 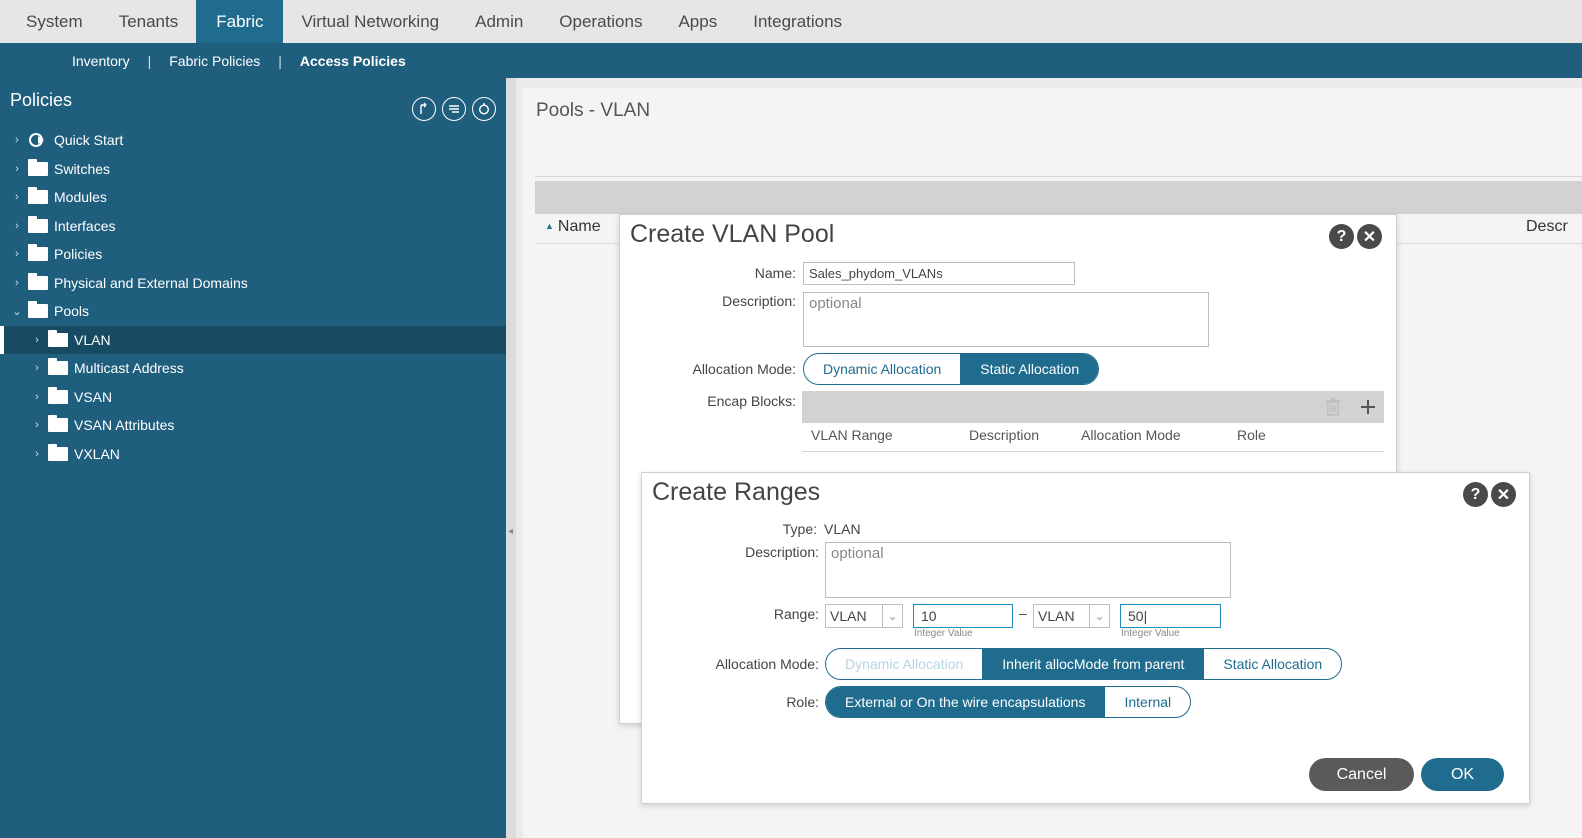 What do you see at coordinates (767, 664) in the screenshot?
I see `allocation-mode-label: Allocation Mode:` at bounding box center [767, 664].